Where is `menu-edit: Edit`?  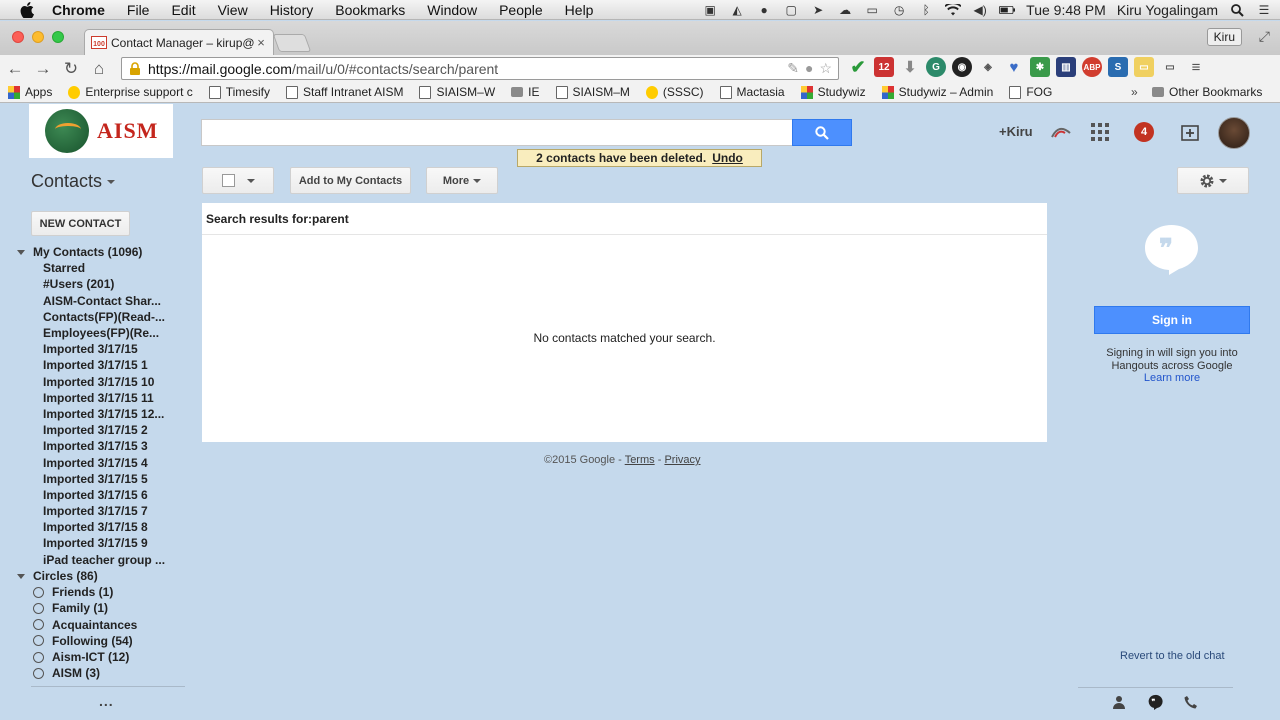 menu-edit: Edit is located at coordinates (183, 10).